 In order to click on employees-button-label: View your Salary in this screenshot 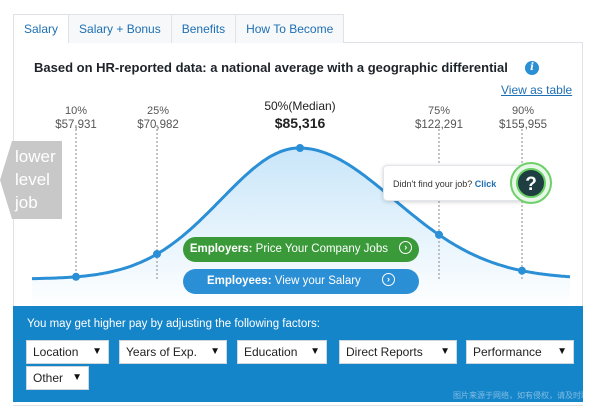, I will do `click(316, 281)`.